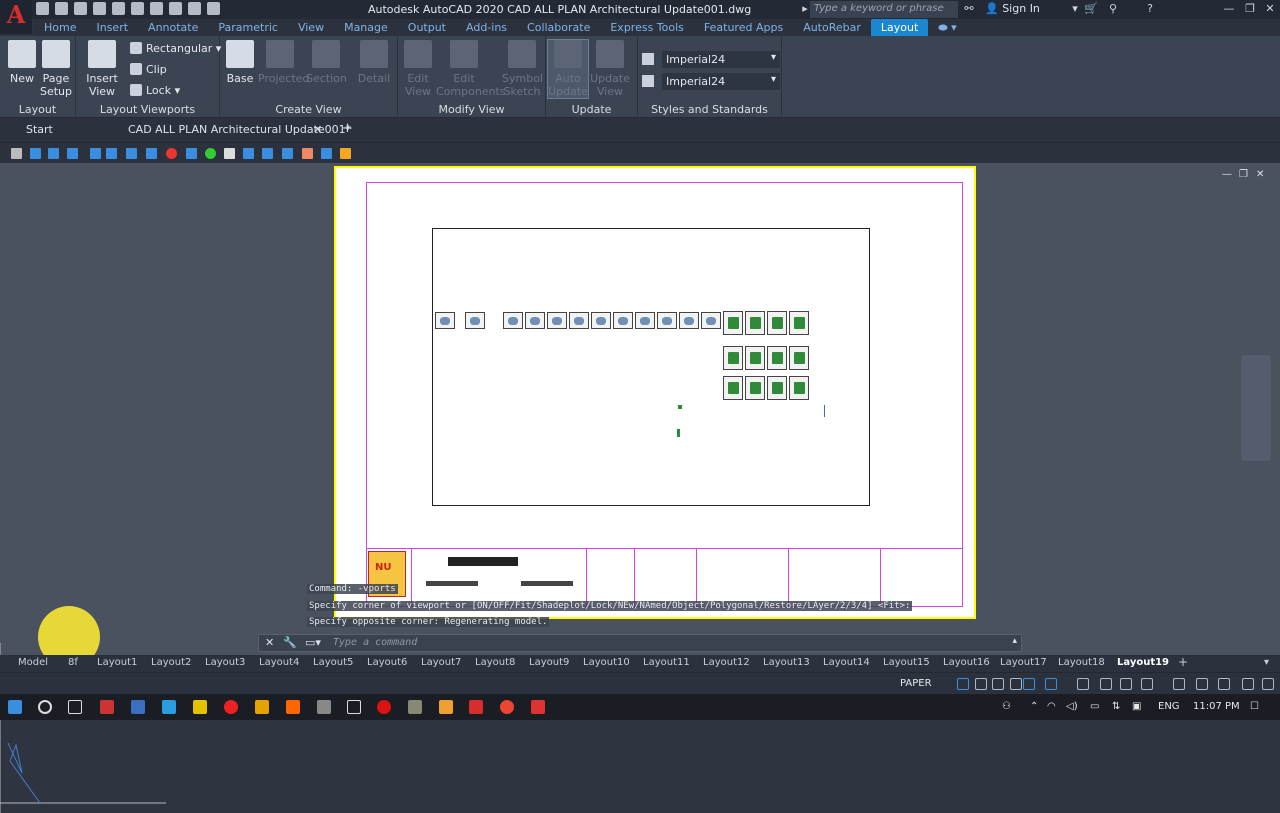  What do you see at coordinates (15, 707) in the screenshot?
I see `windows-start-icon` at bounding box center [15, 707].